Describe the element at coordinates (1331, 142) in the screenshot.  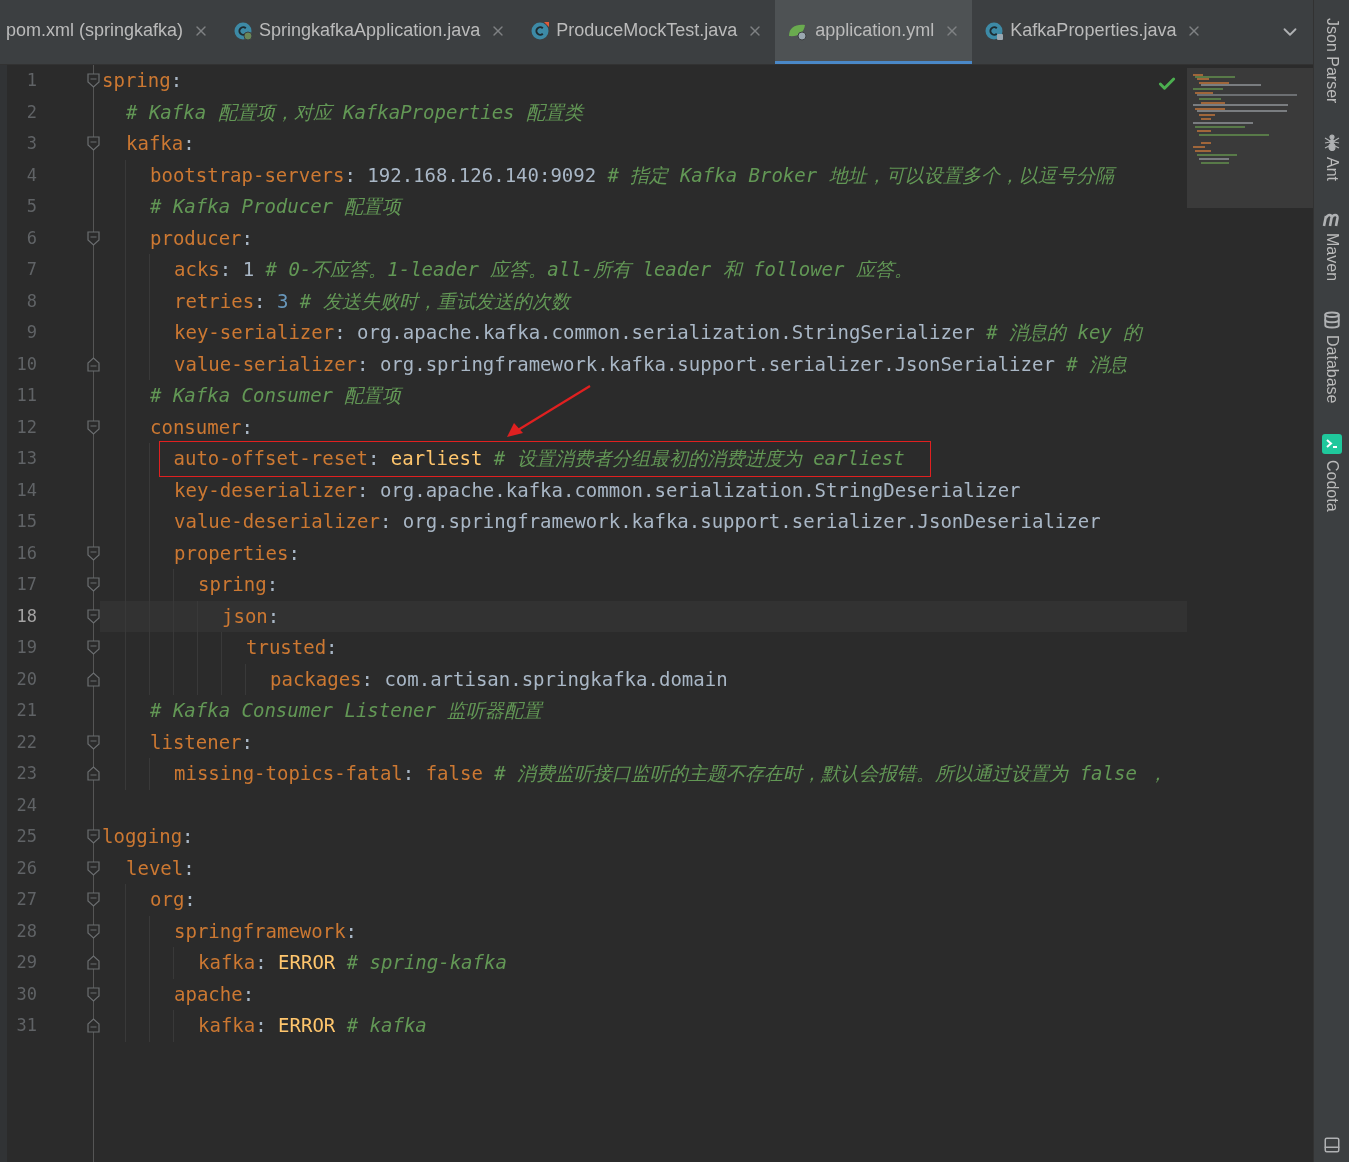
I see `ant-icon` at that location.